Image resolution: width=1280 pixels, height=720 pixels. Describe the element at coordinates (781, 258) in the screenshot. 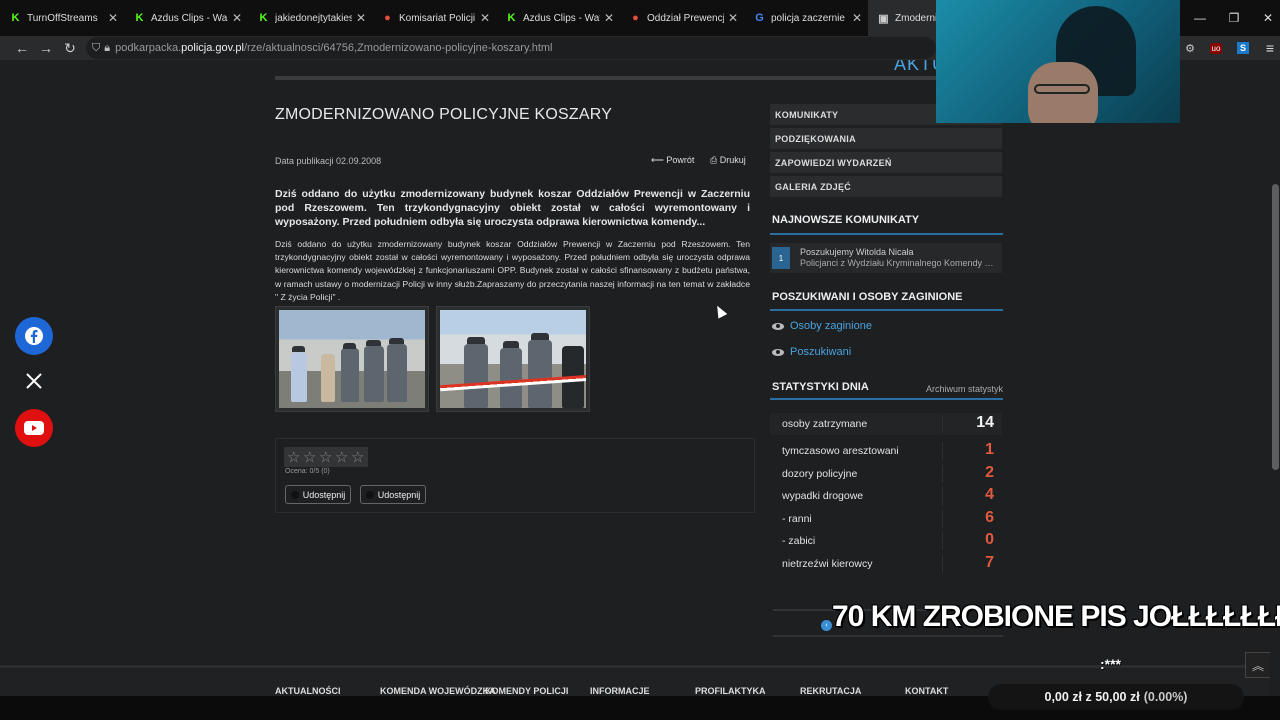

I see `news-number: 1` at that location.